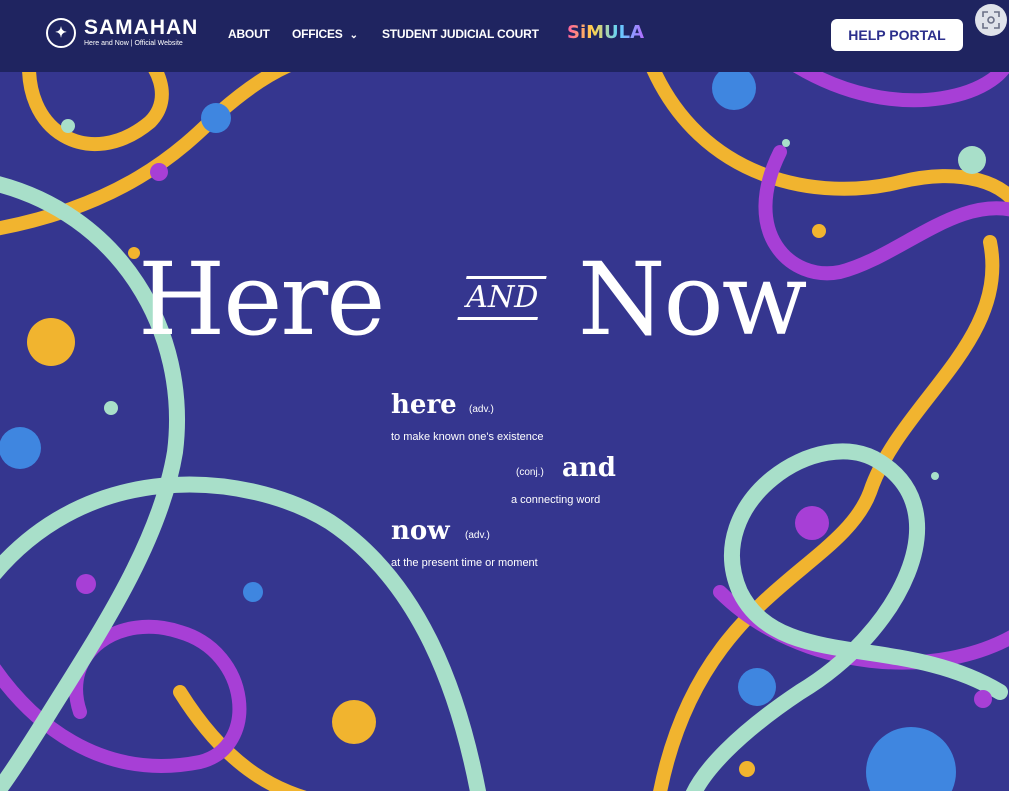 The height and width of the screenshot is (791, 1009). Describe the element at coordinates (464, 563) in the screenshot. I see `definition-meaning-now: at the present time or moment` at that location.